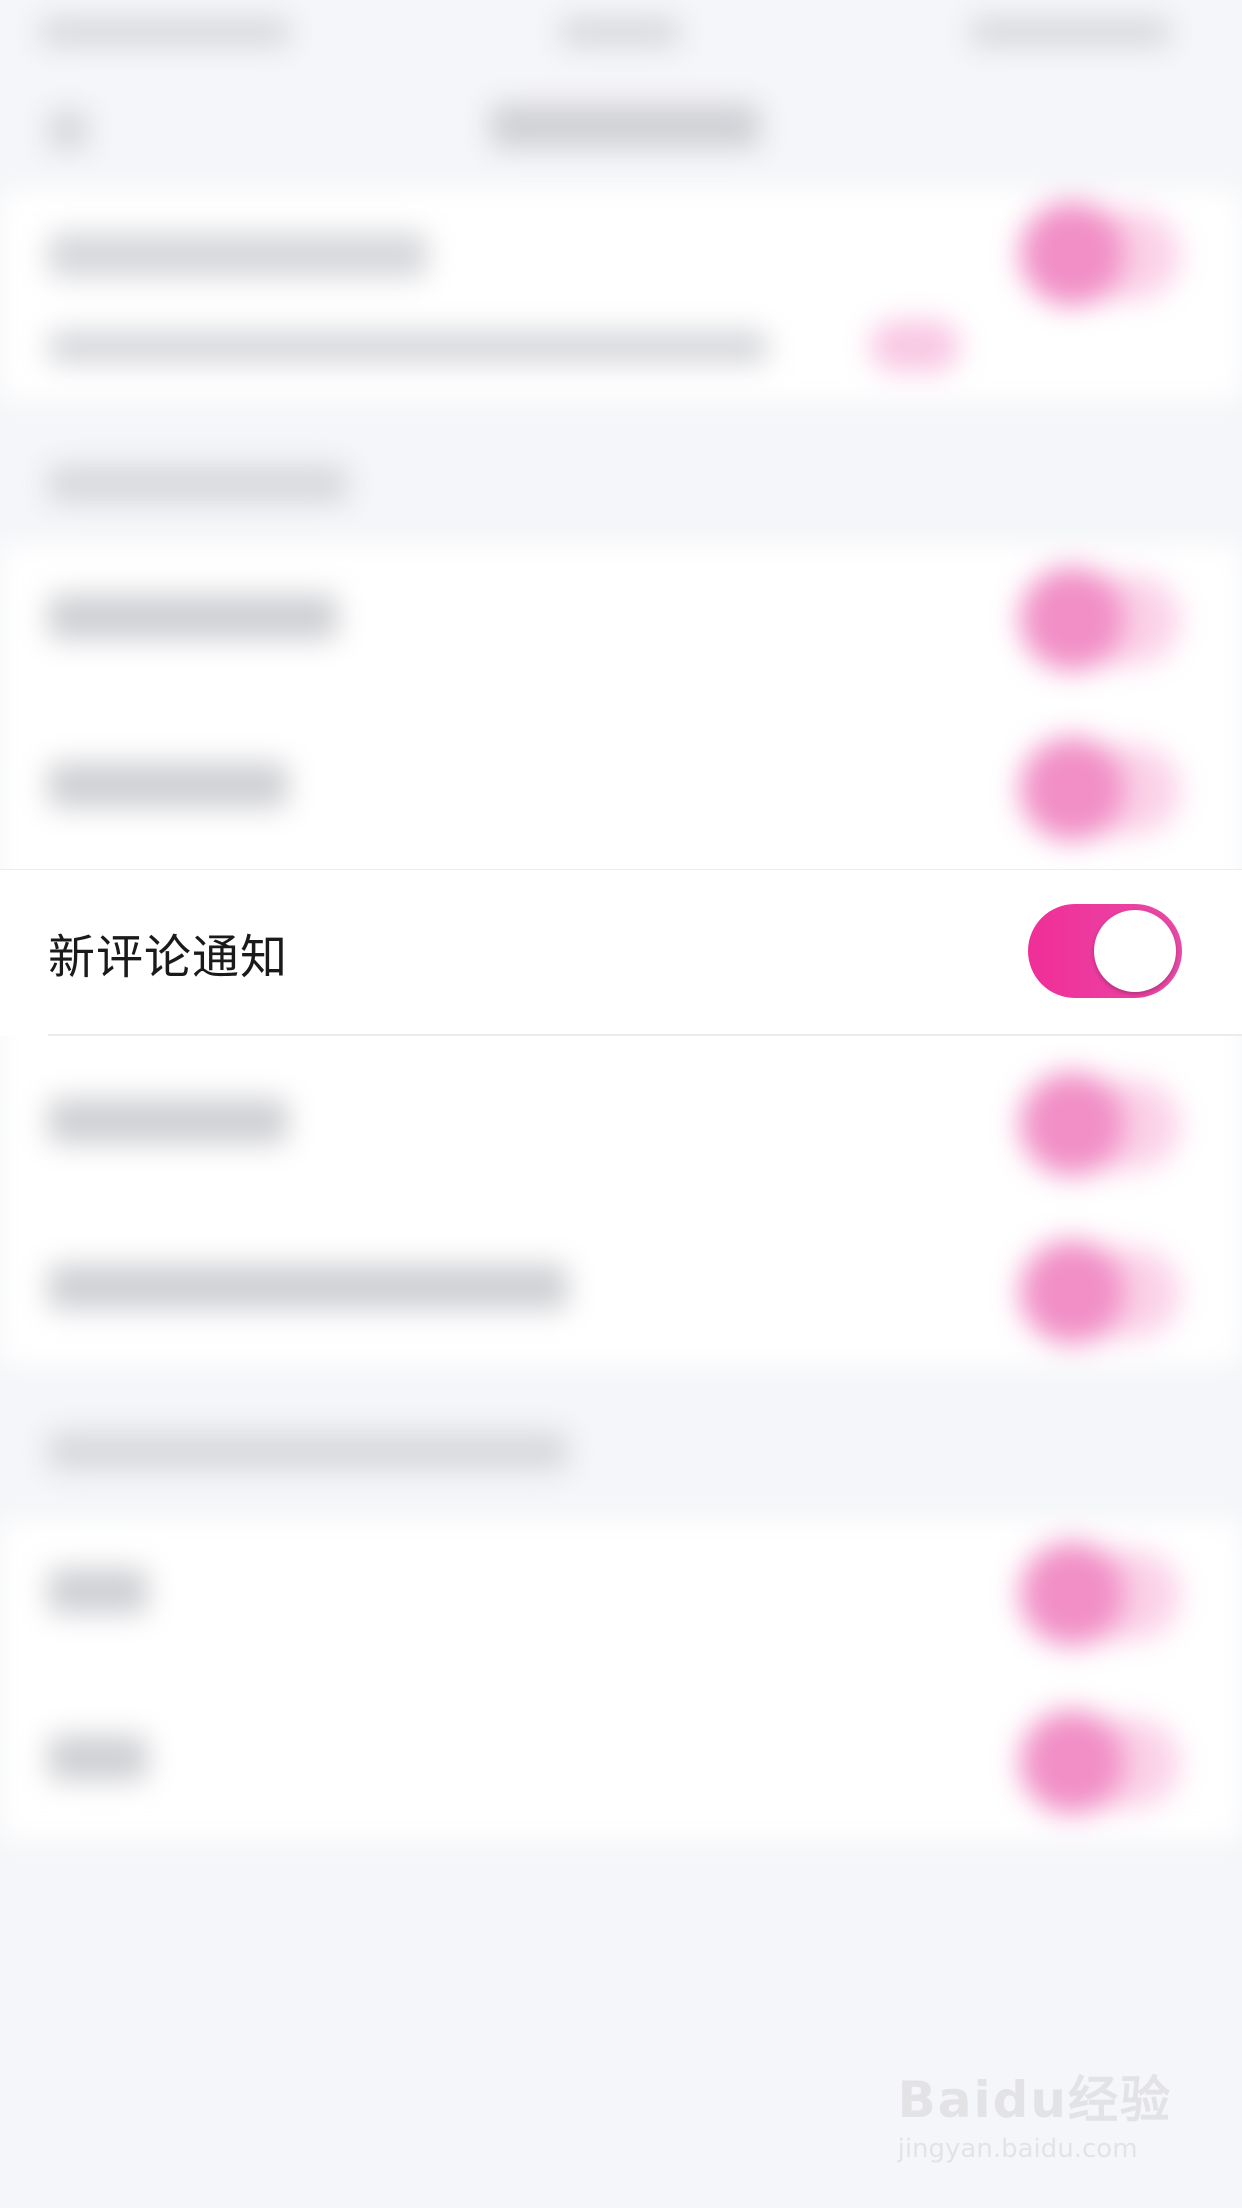 The width and height of the screenshot is (1242, 2208). What do you see at coordinates (620, 32) in the screenshot?
I see `status-bar-time` at bounding box center [620, 32].